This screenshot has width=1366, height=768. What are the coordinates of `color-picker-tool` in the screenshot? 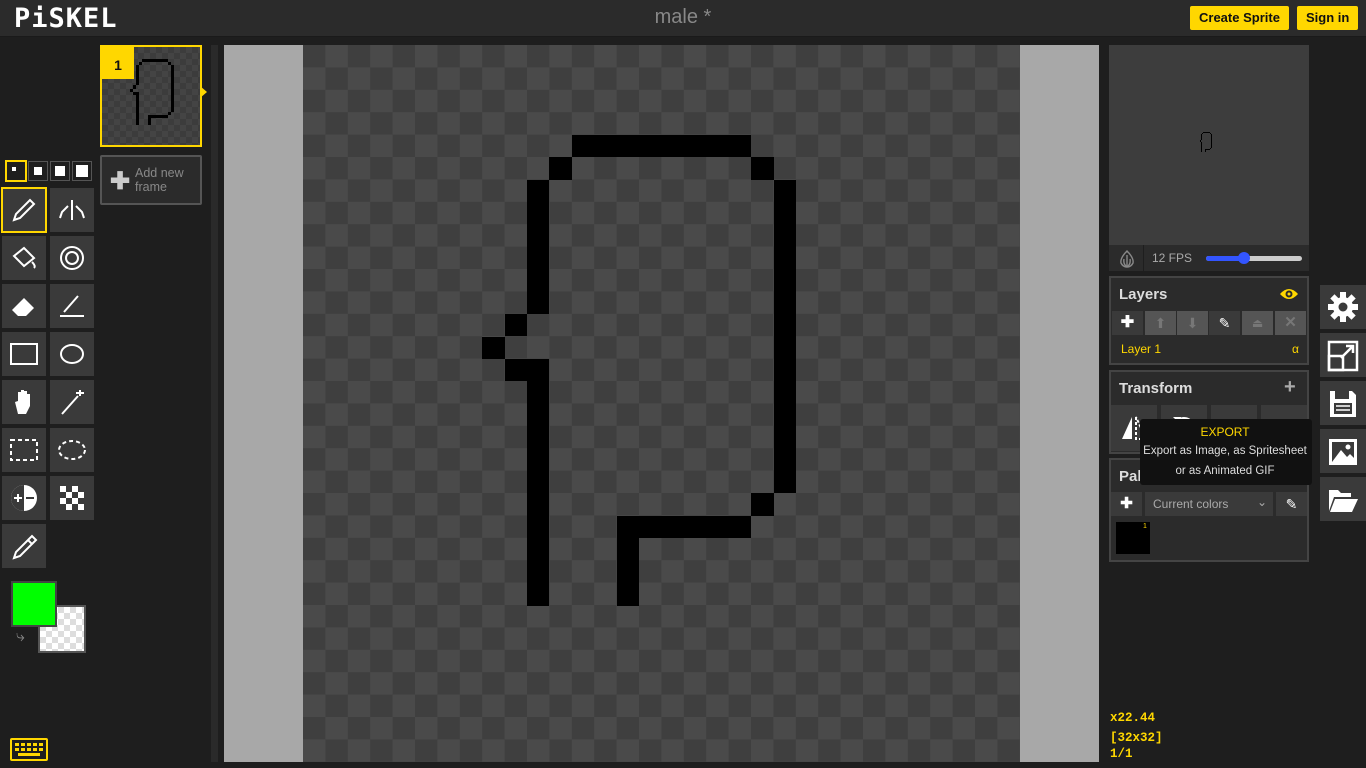 It's located at (24, 546).